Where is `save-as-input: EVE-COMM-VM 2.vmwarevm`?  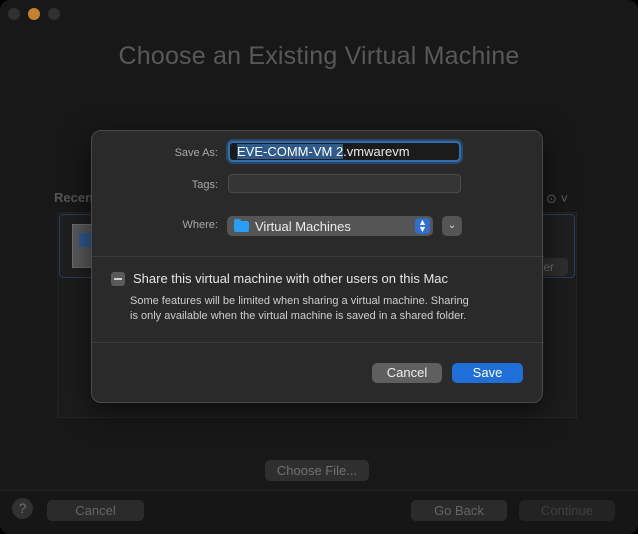 save-as-input: EVE-COMM-VM 2.vmwarevm is located at coordinates (344, 151).